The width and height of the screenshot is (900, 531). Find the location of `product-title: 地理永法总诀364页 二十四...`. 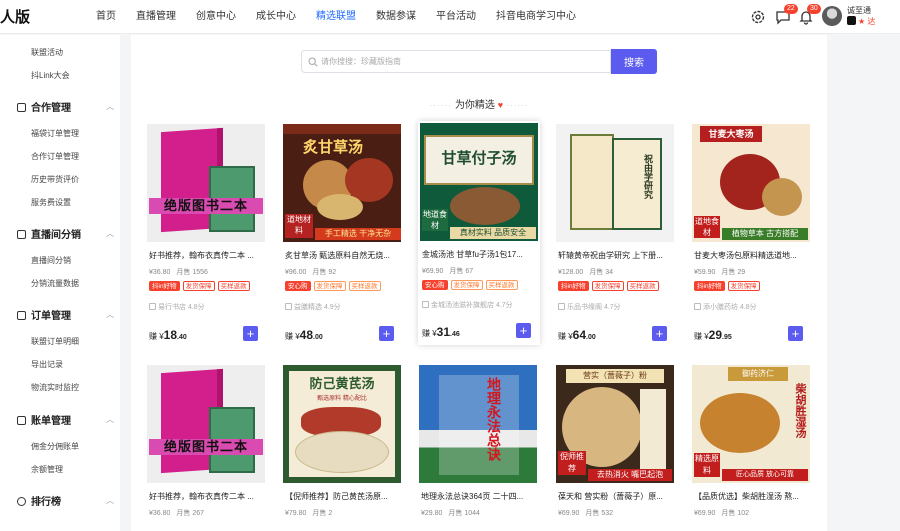

product-title: 地理永法总诀364页 二十四... is located at coordinates (480, 496).